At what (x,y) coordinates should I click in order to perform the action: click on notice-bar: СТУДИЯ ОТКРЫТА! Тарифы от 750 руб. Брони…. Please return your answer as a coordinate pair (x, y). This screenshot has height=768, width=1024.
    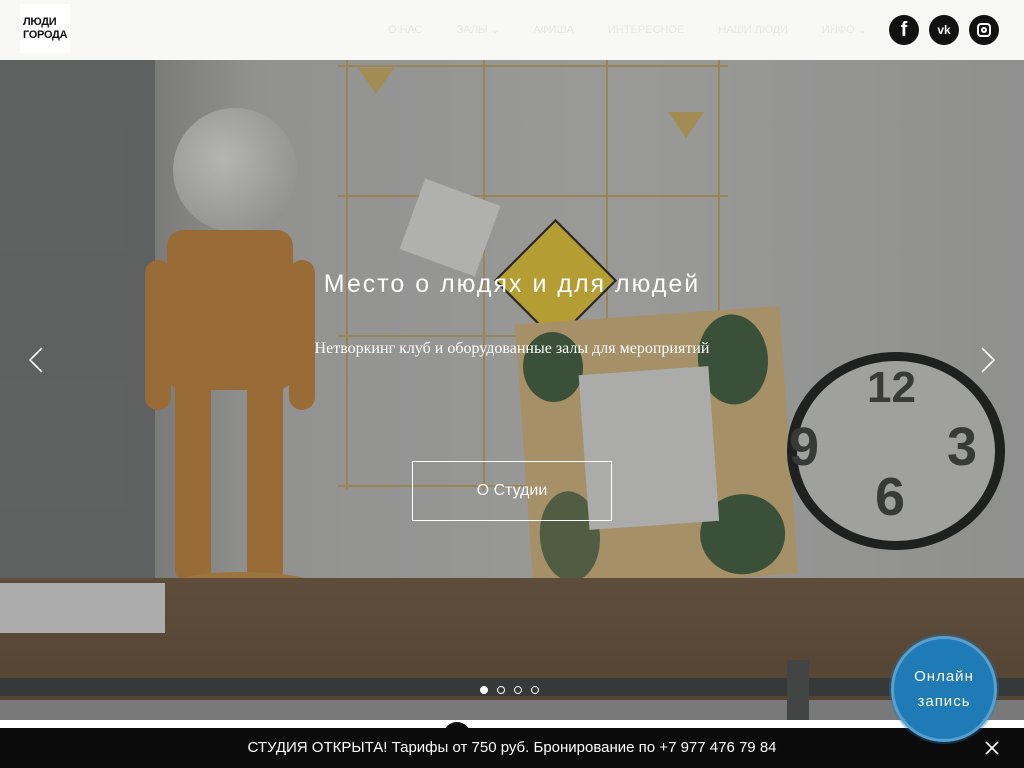
    Looking at the image, I should click on (512, 745).